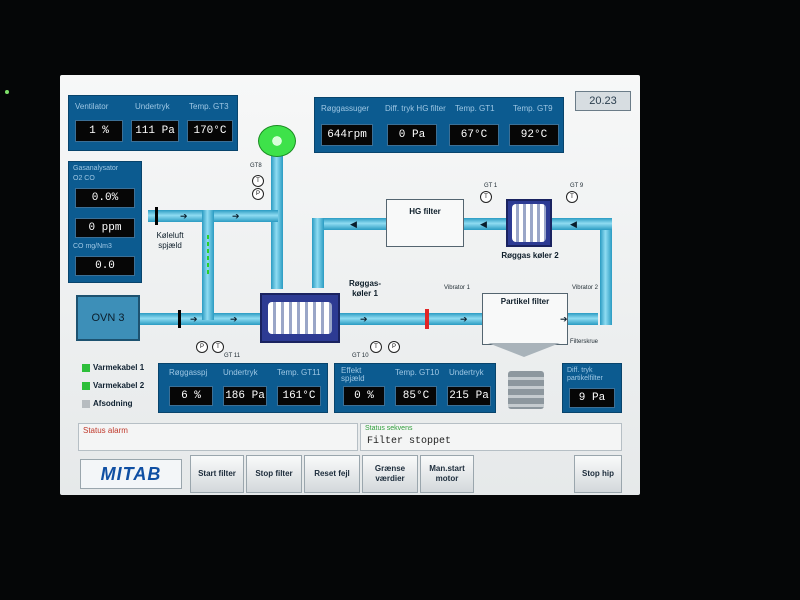  I want to click on koleluft-level, so click(208, 255).